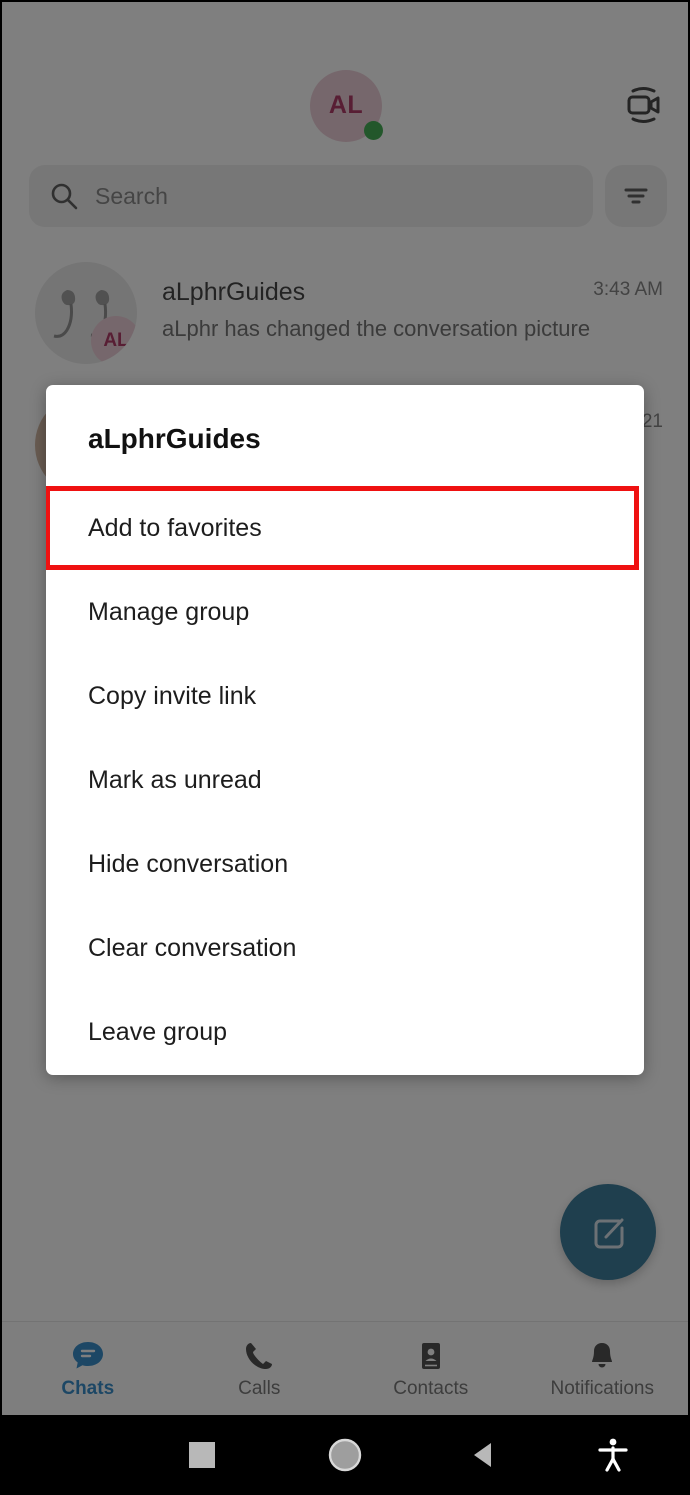 The image size is (690, 1495). I want to click on dialog-title: aLphrGuides, so click(174, 438).